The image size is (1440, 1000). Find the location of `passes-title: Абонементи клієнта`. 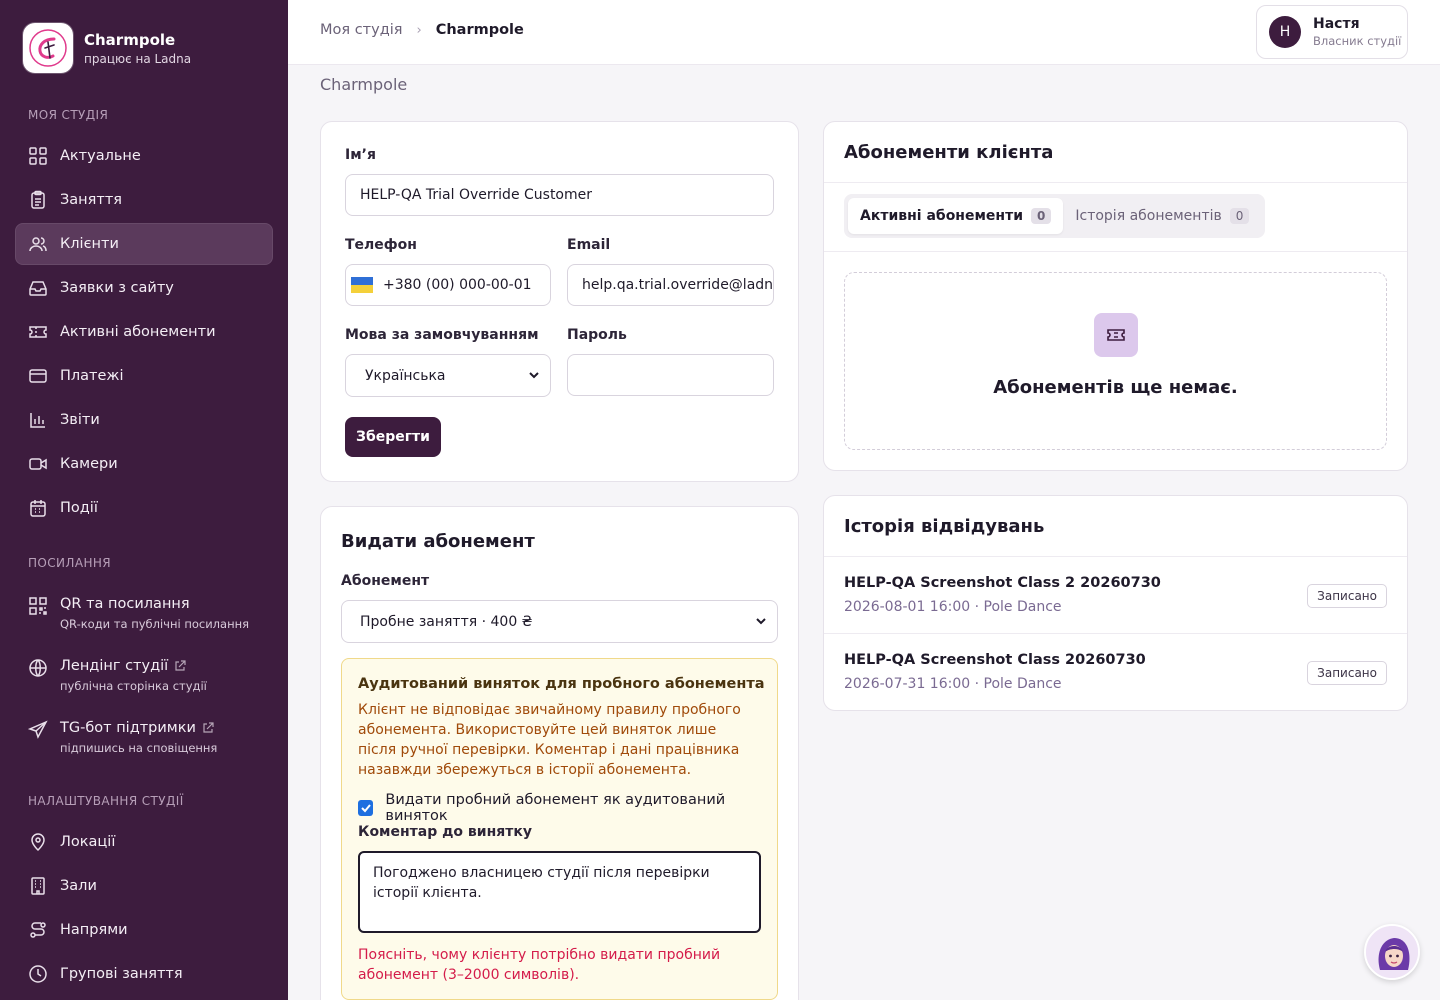

passes-title: Абонементи клієнта is located at coordinates (949, 152).